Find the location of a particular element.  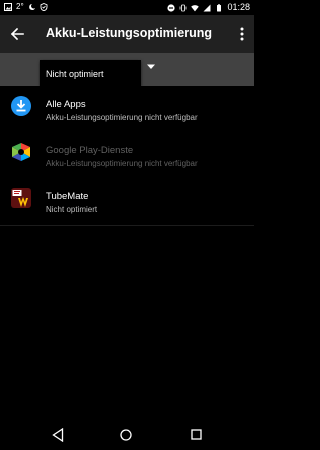

shield-check-icon is located at coordinates (44, 6).